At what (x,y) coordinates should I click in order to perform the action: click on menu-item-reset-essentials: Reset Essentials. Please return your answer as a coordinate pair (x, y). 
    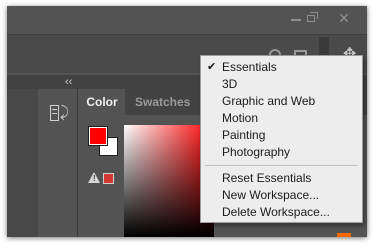
    Looking at the image, I should click on (281, 178).